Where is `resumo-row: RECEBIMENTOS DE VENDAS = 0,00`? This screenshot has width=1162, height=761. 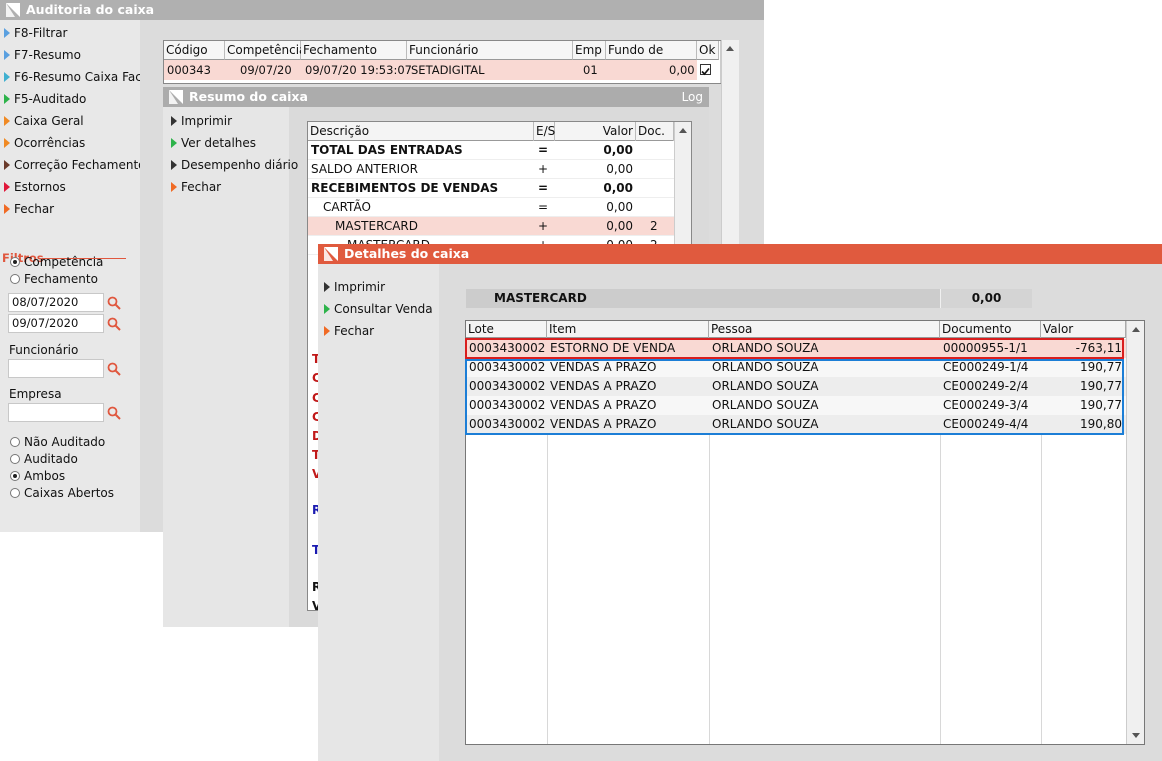 resumo-row: RECEBIMENTOS DE VENDAS = 0,00 is located at coordinates (491, 188).